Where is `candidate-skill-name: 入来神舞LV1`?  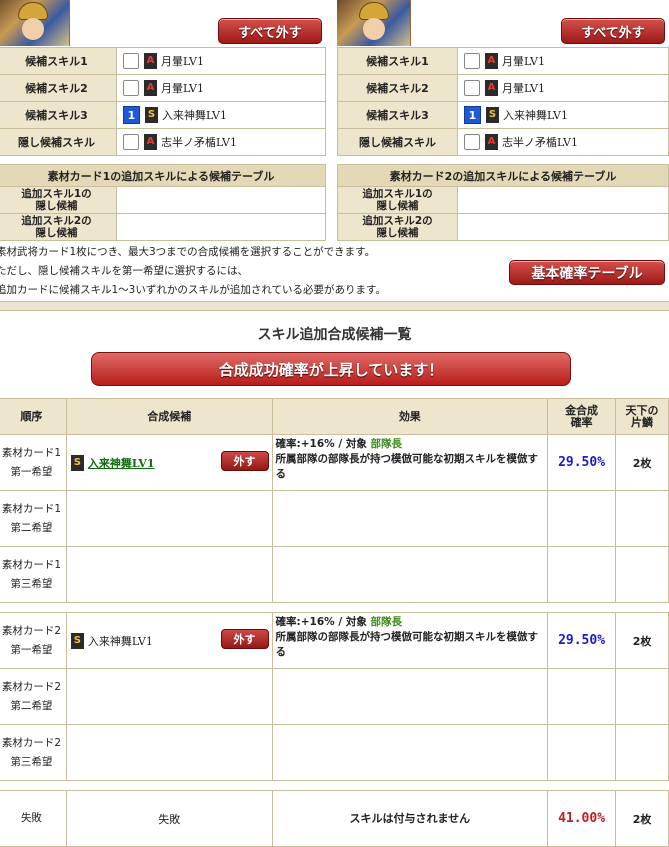
candidate-skill-name: 入来神舞LV1 is located at coordinates (121, 463).